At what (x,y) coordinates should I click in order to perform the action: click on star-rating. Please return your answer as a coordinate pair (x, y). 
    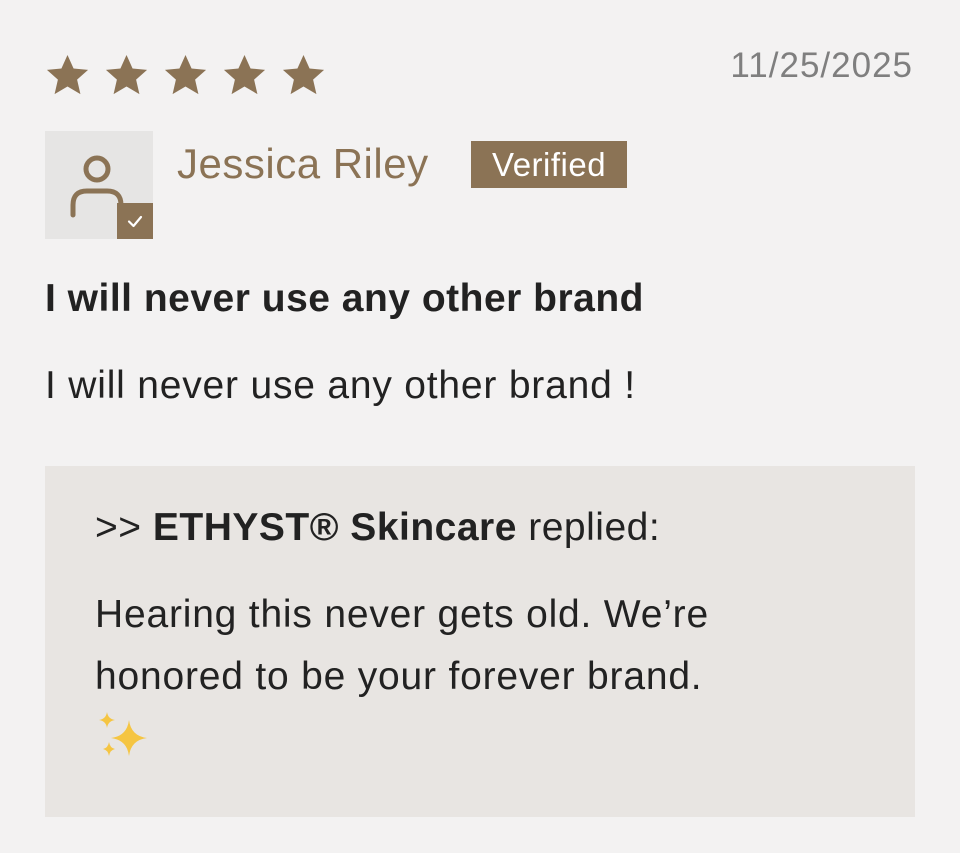
    Looking at the image, I should click on (185, 75).